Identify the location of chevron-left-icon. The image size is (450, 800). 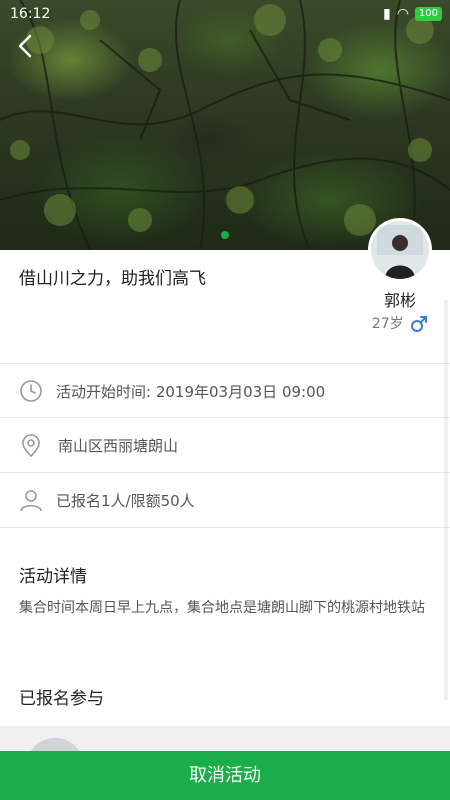
(25, 46).